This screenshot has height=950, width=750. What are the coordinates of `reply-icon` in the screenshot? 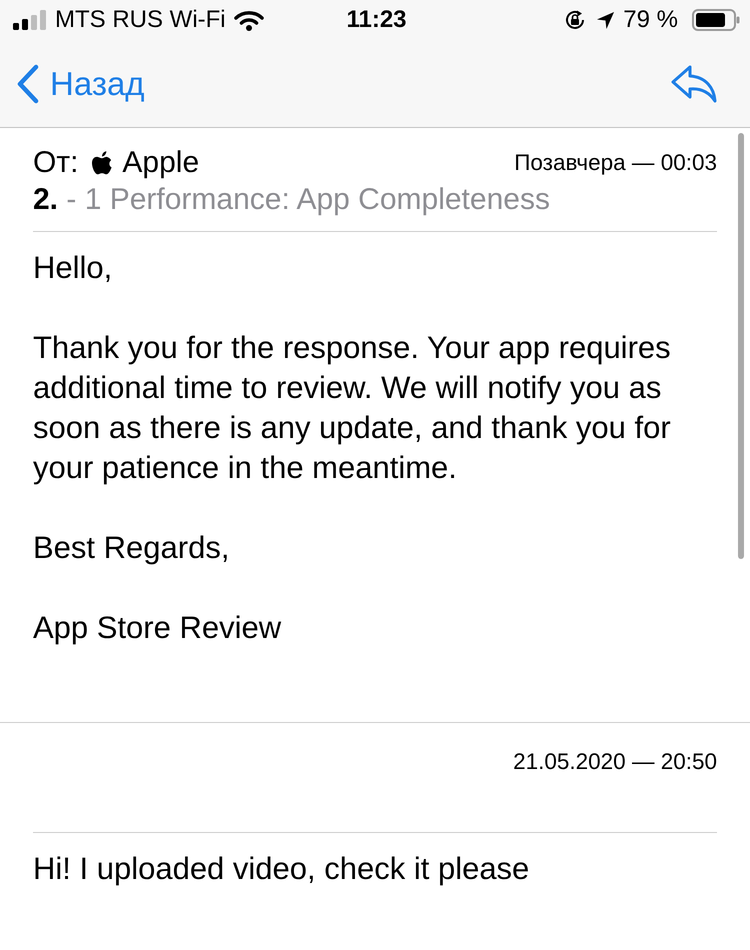 It's located at (694, 84).